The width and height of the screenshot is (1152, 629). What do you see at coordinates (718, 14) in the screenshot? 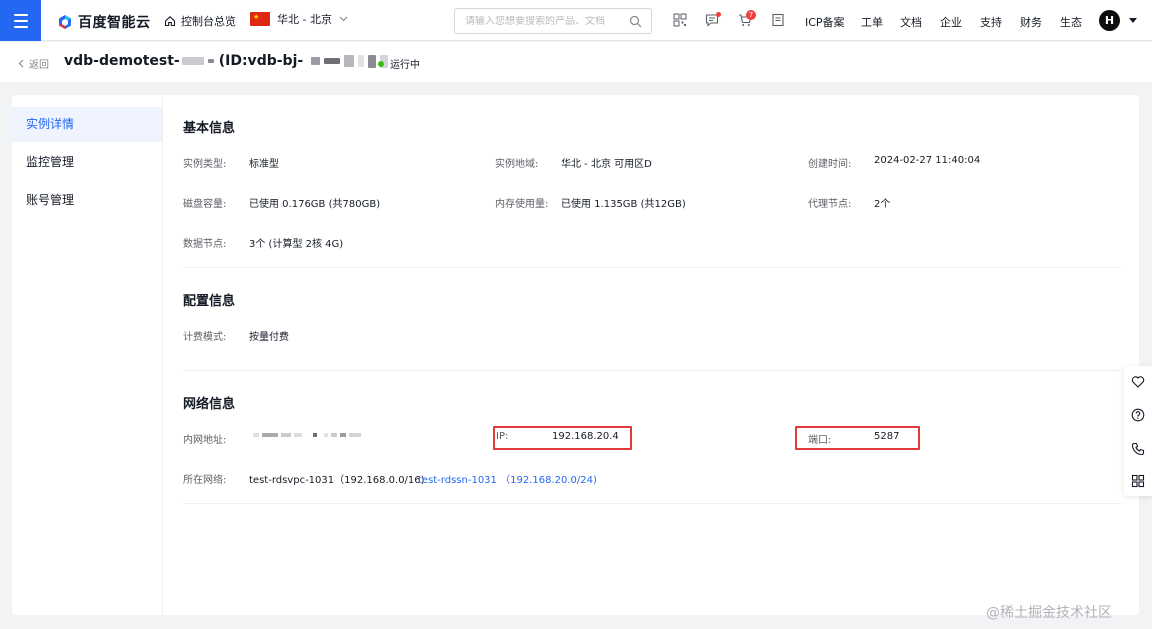
I see `message-dot` at bounding box center [718, 14].